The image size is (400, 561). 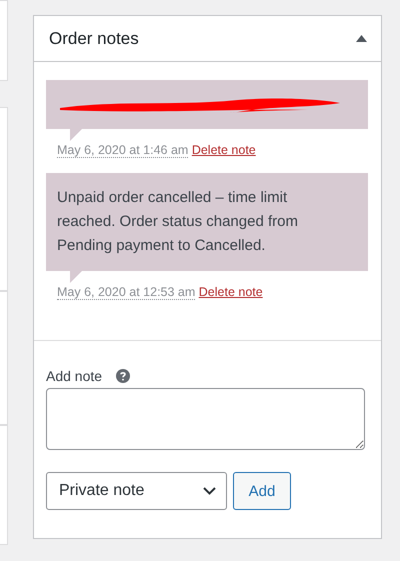 I want to click on help-icon, so click(x=123, y=376).